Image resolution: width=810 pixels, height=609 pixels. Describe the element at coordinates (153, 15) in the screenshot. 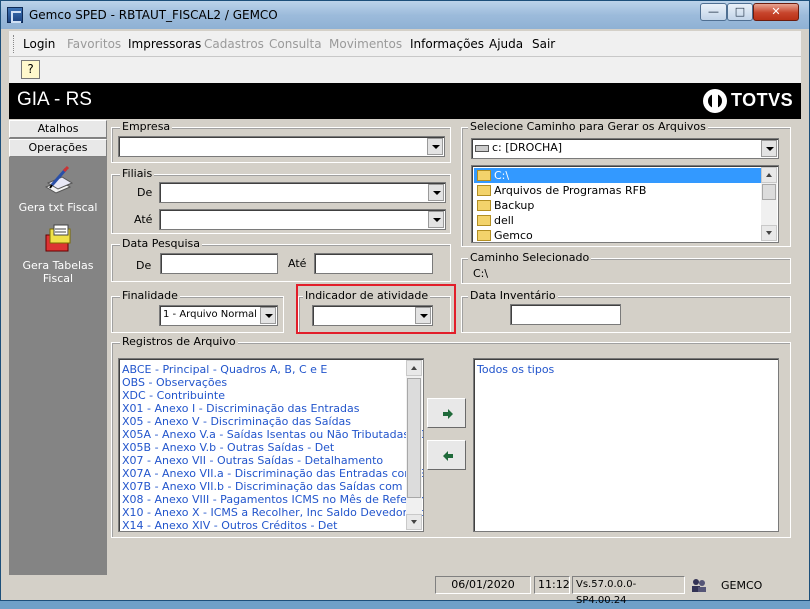

I see `window-title: Gemco SPED - RBTAUT_FISCAL2 / GEMCO` at that location.